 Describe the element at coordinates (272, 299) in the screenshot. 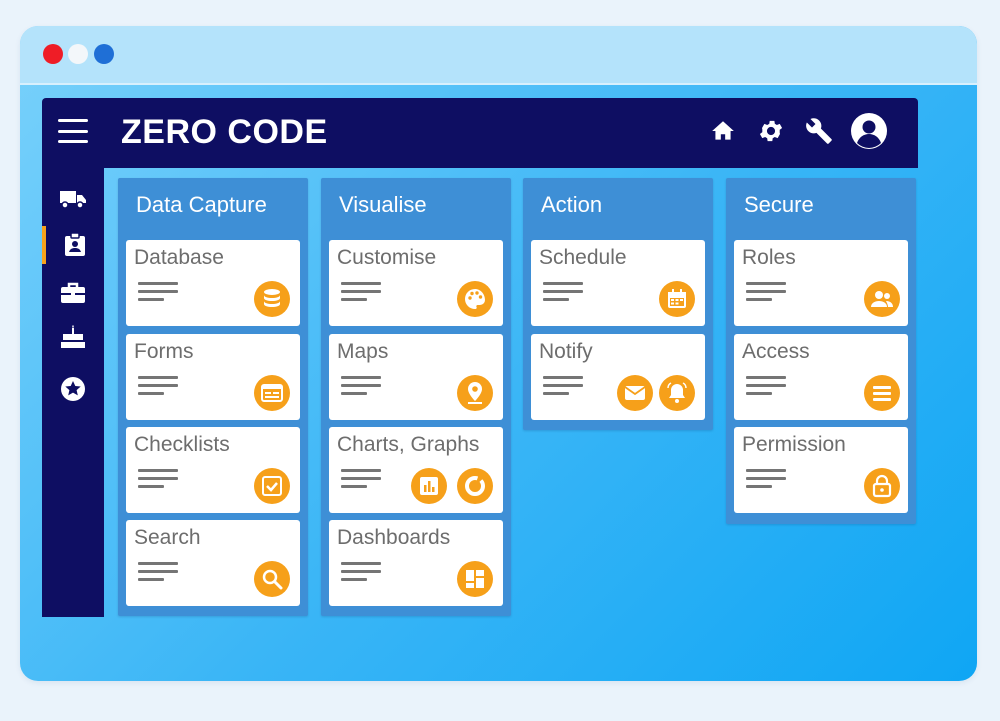

I see `database-icon` at that location.